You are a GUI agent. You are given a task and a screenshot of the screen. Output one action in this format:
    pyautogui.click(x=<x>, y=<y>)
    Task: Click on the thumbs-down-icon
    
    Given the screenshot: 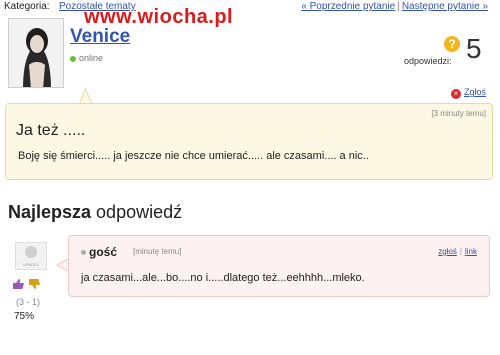 What is the action you would take?
    pyautogui.click(x=34, y=284)
    